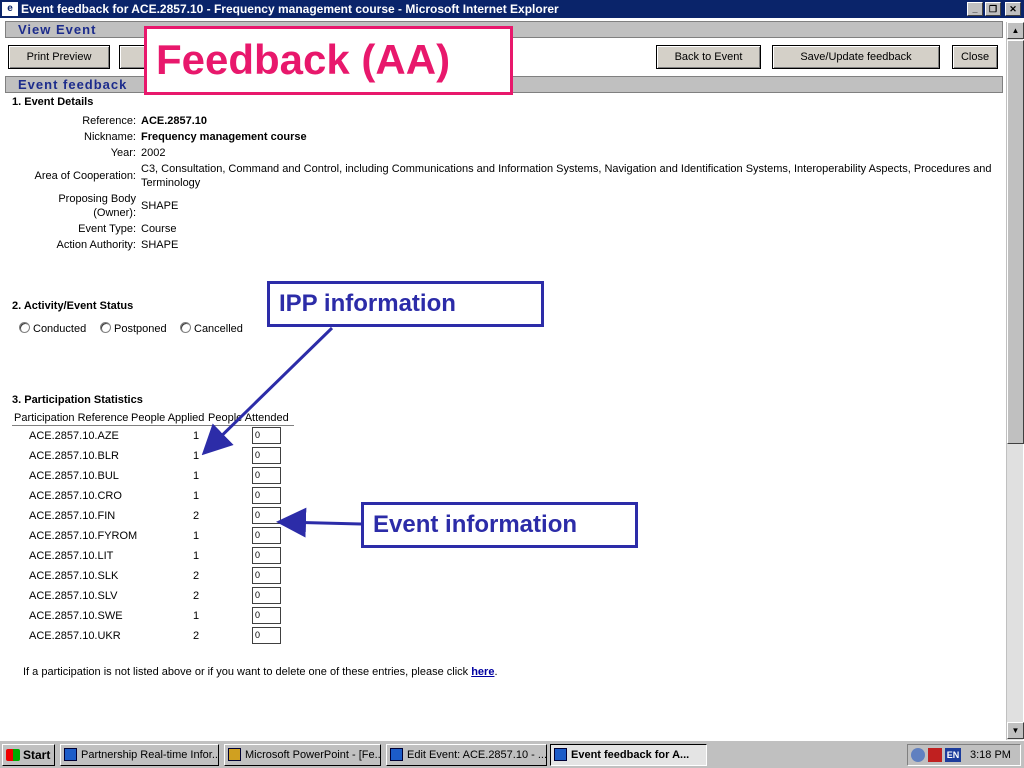 This screenshot has width=1024, height=768. I want to click on action-authority-value: SHAPE, so click(160, 245).